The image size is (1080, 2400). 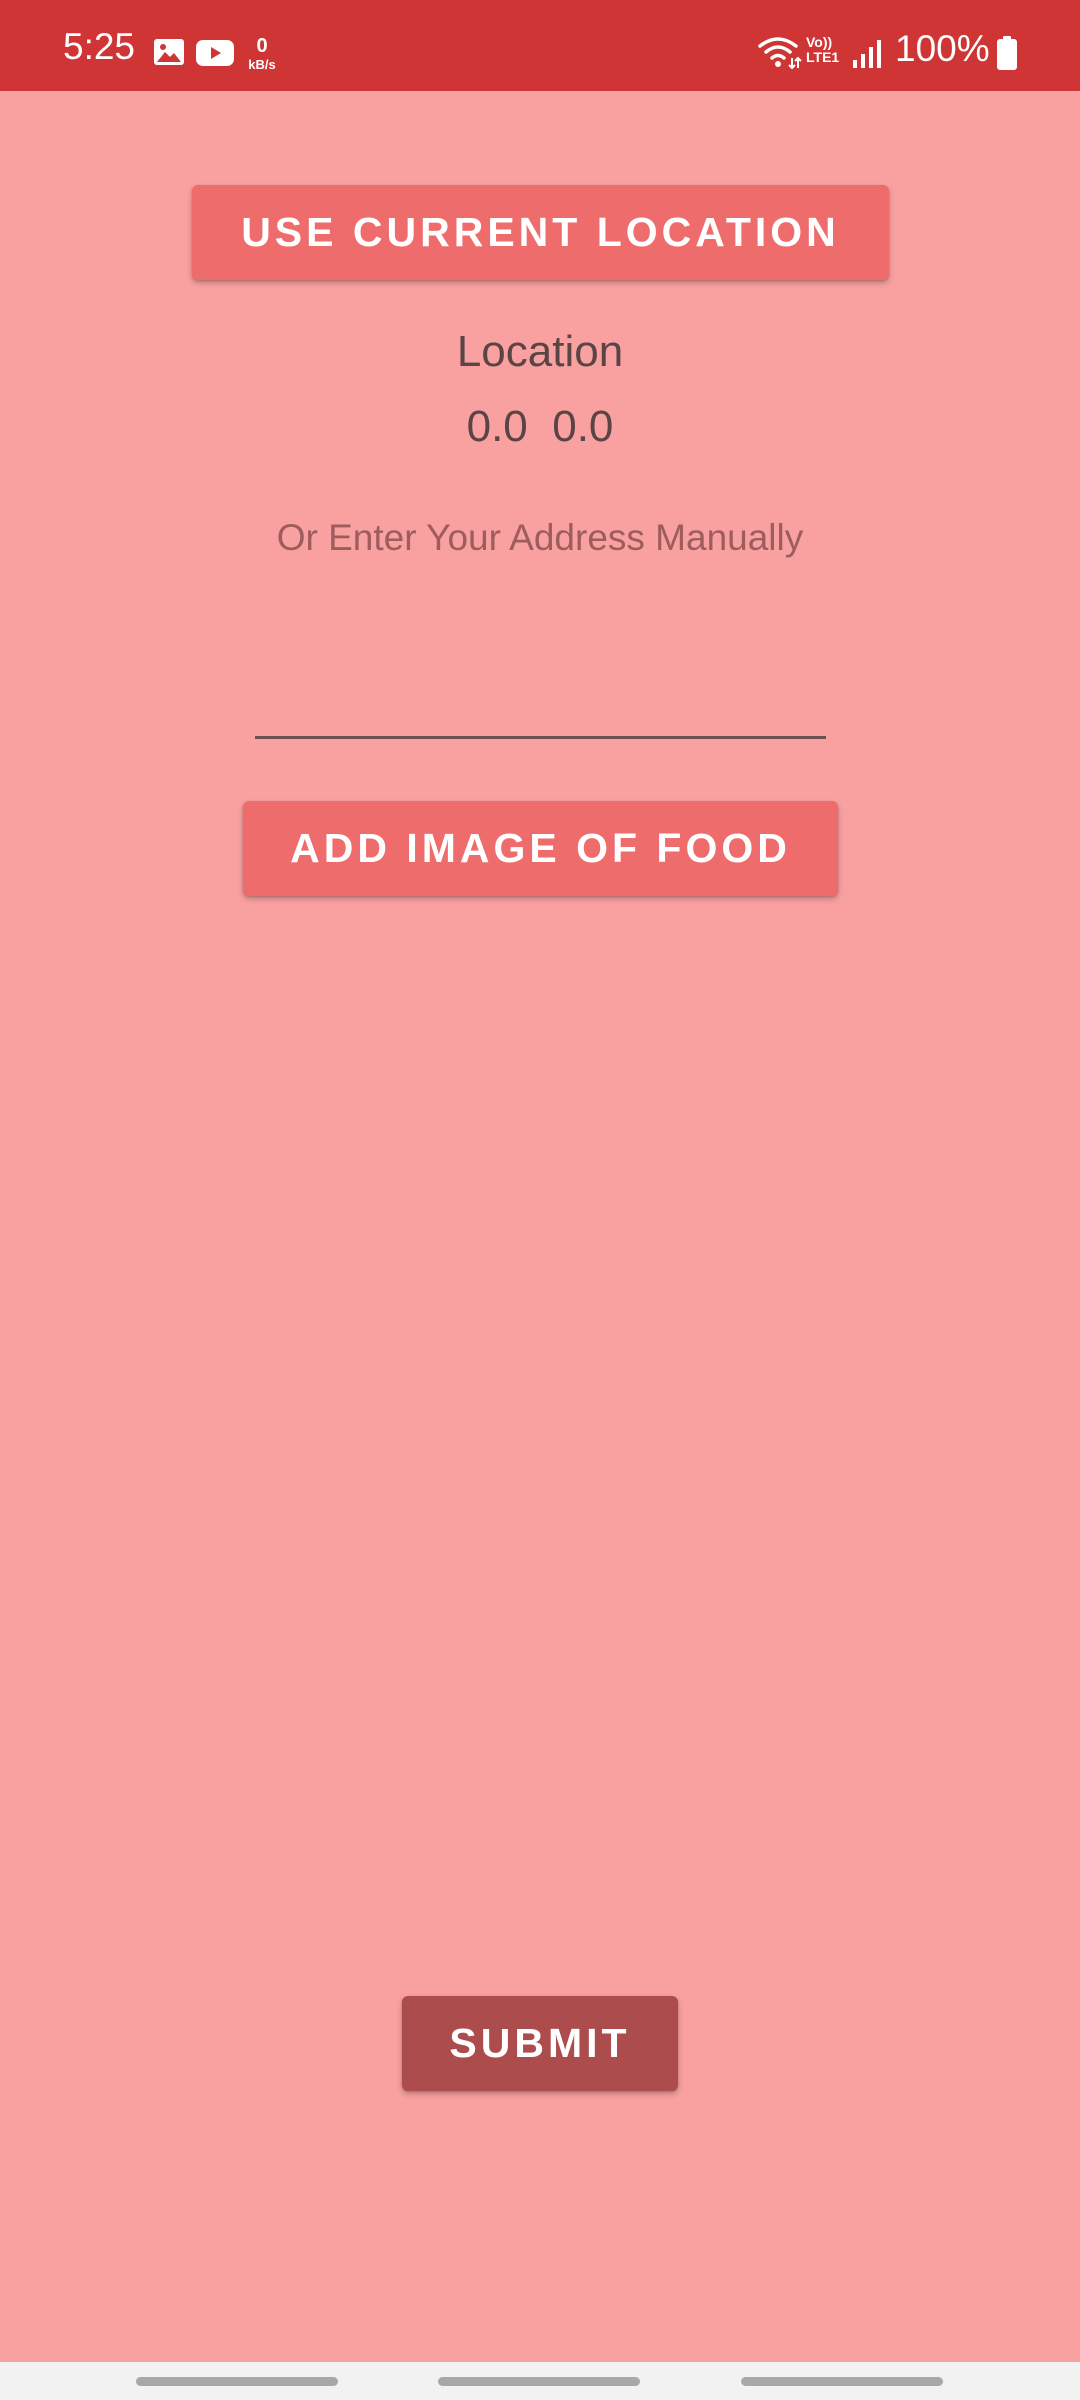 What do you see at coordinates (1007, 55) in the screenshot?
I see `battery-icon` at bounding box center [1007, 55].